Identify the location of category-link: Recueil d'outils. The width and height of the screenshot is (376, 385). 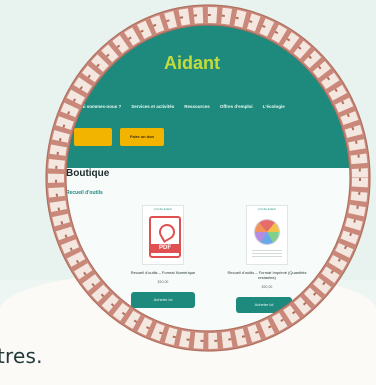
(84, 193).